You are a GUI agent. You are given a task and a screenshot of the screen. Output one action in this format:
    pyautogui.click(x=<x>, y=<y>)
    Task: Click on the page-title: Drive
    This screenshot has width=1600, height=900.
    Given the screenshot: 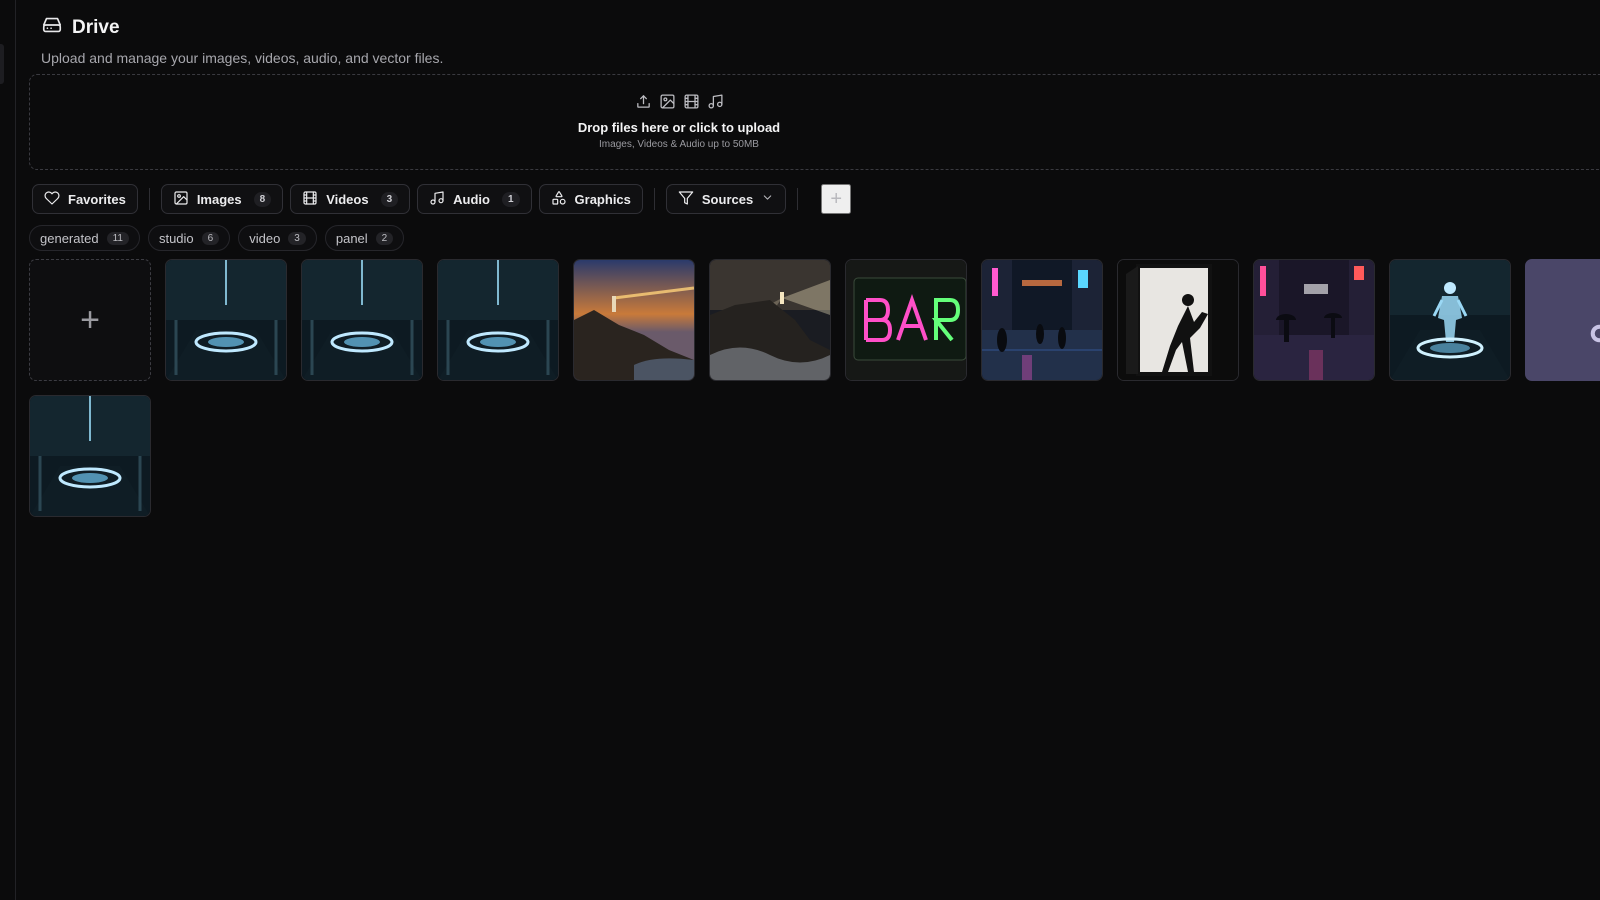 What is the action you would take?
    pyautogui.click(x=96, y=27)
    